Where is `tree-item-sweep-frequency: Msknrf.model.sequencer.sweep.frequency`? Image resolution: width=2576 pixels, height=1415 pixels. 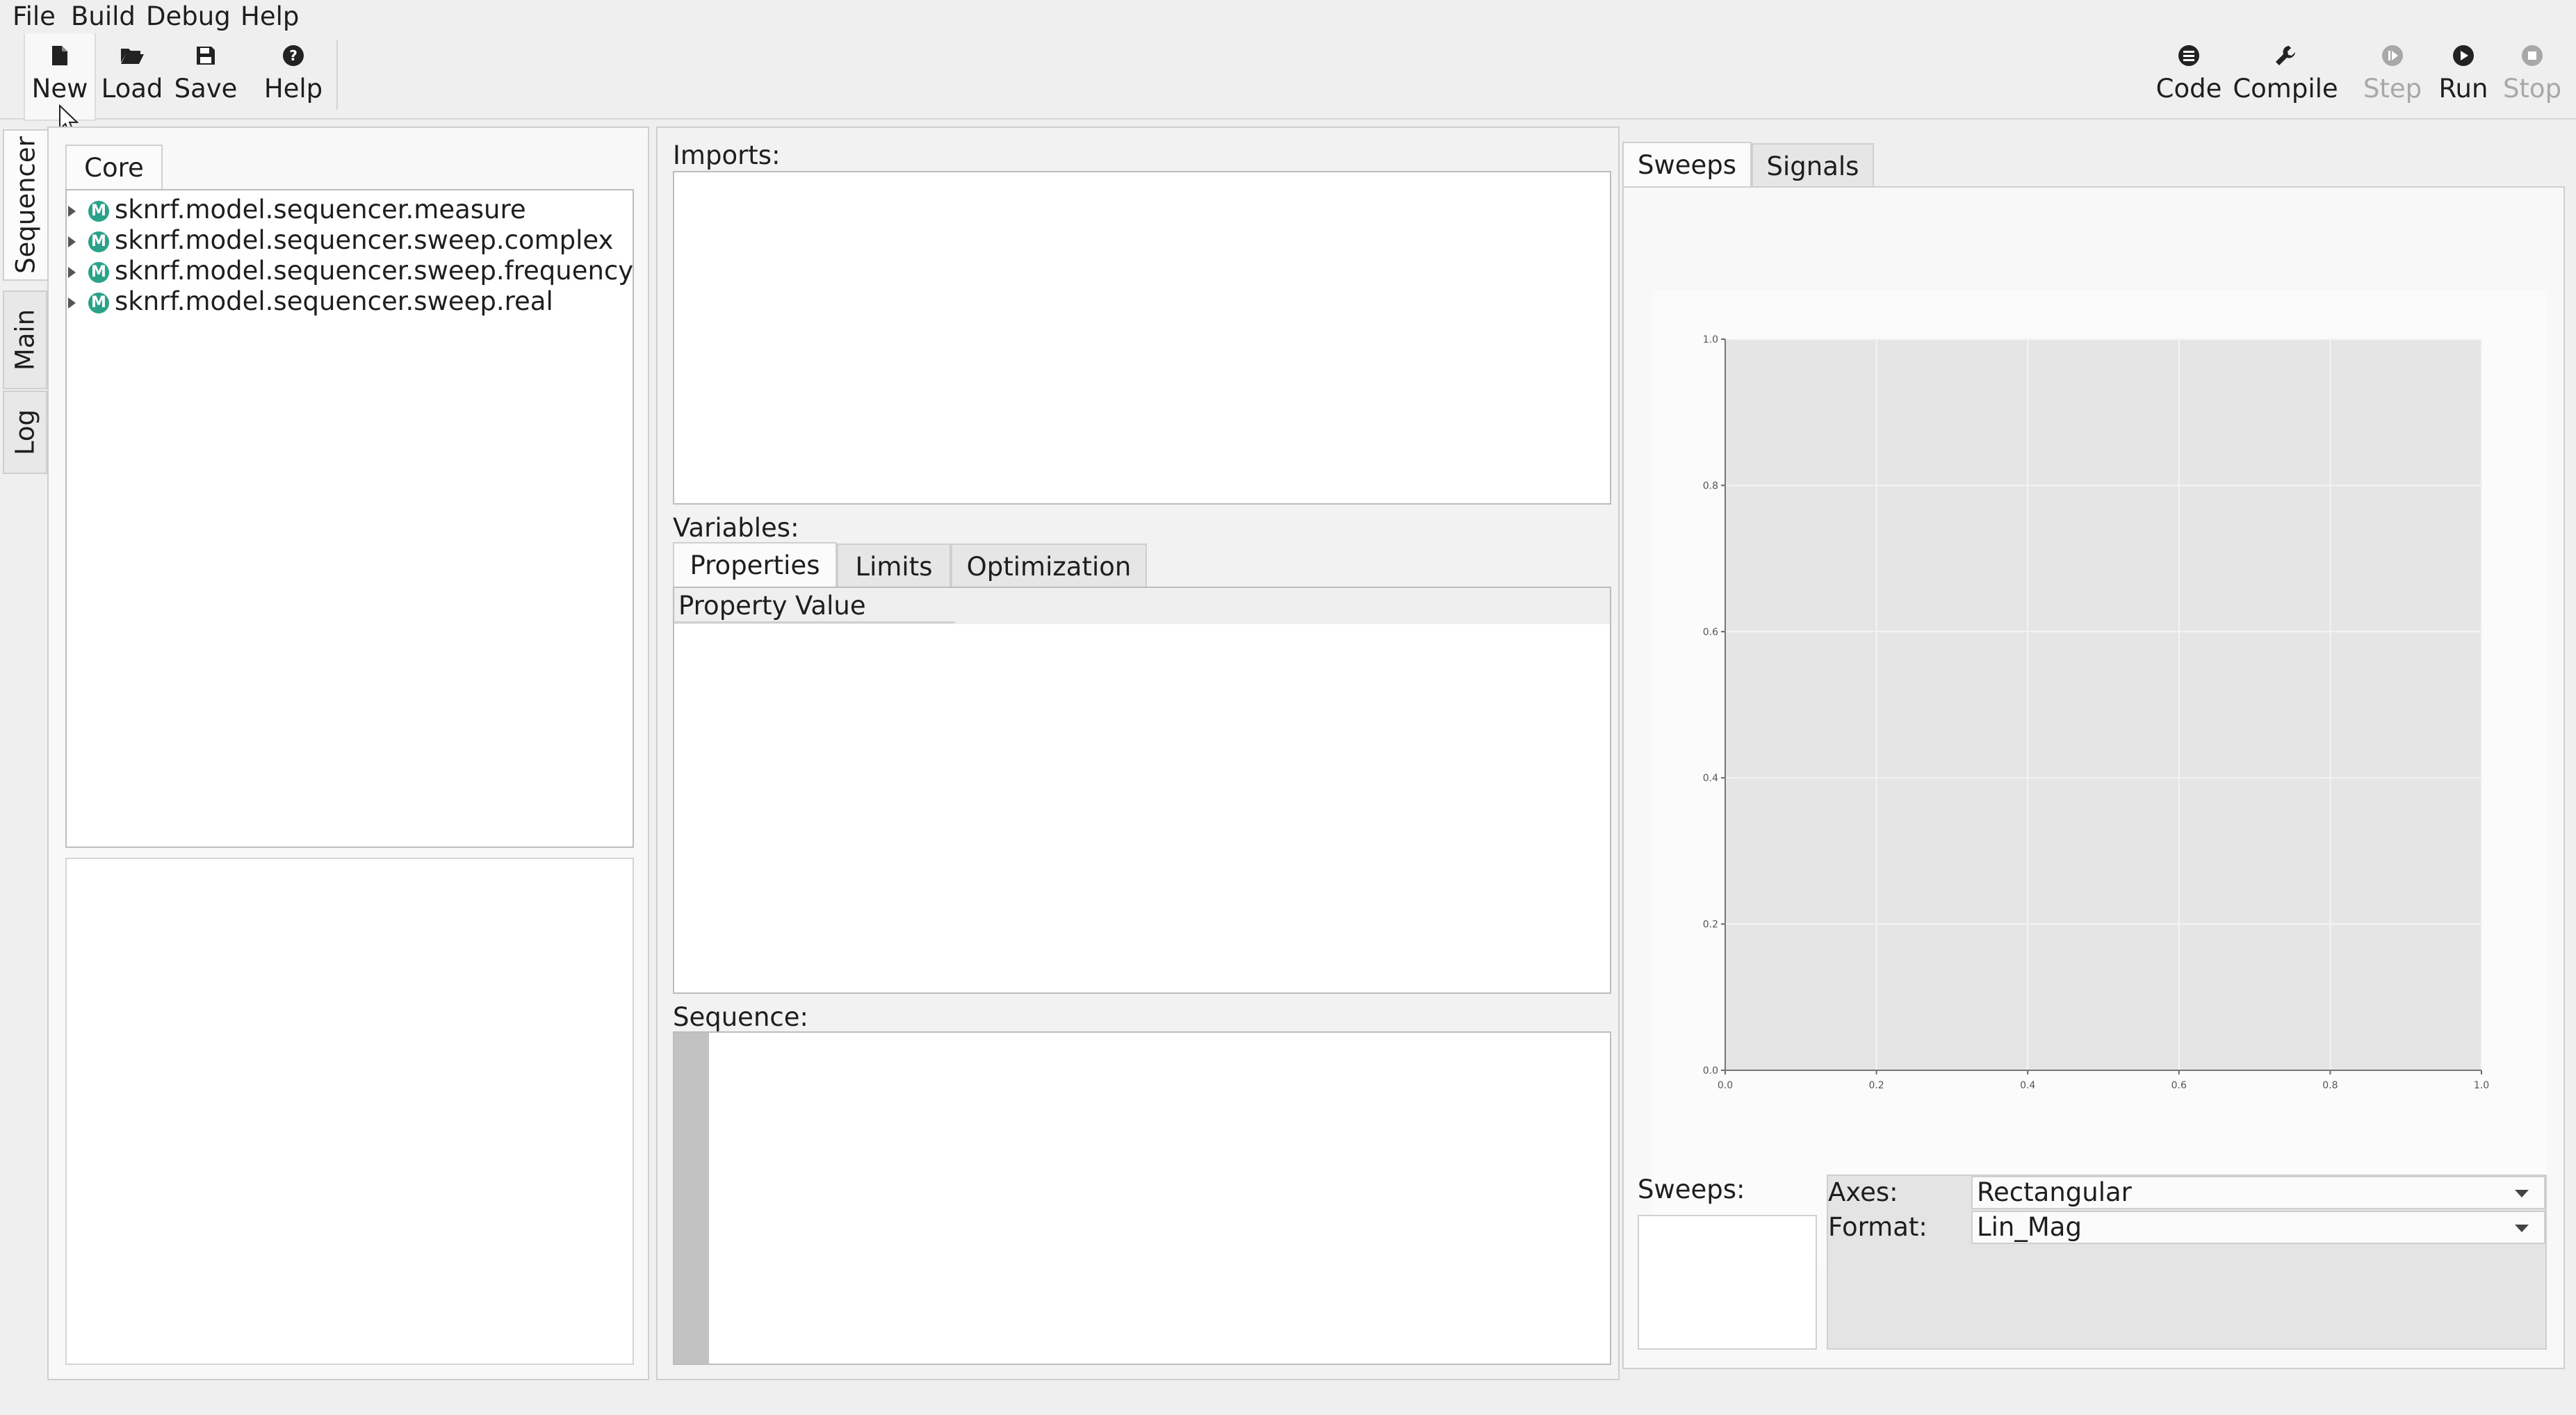 tree-item-sweep-frequency: Msknrf.model.sequencer.sweep.frequency is located at coordinates (316, 271).